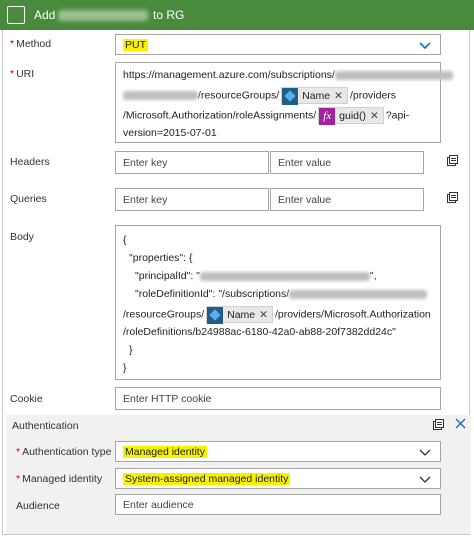  What do you see at coordinates (278, 44) in the screenshot?
I see `method-dropdown: PUT` at bounding box center [278, 44].